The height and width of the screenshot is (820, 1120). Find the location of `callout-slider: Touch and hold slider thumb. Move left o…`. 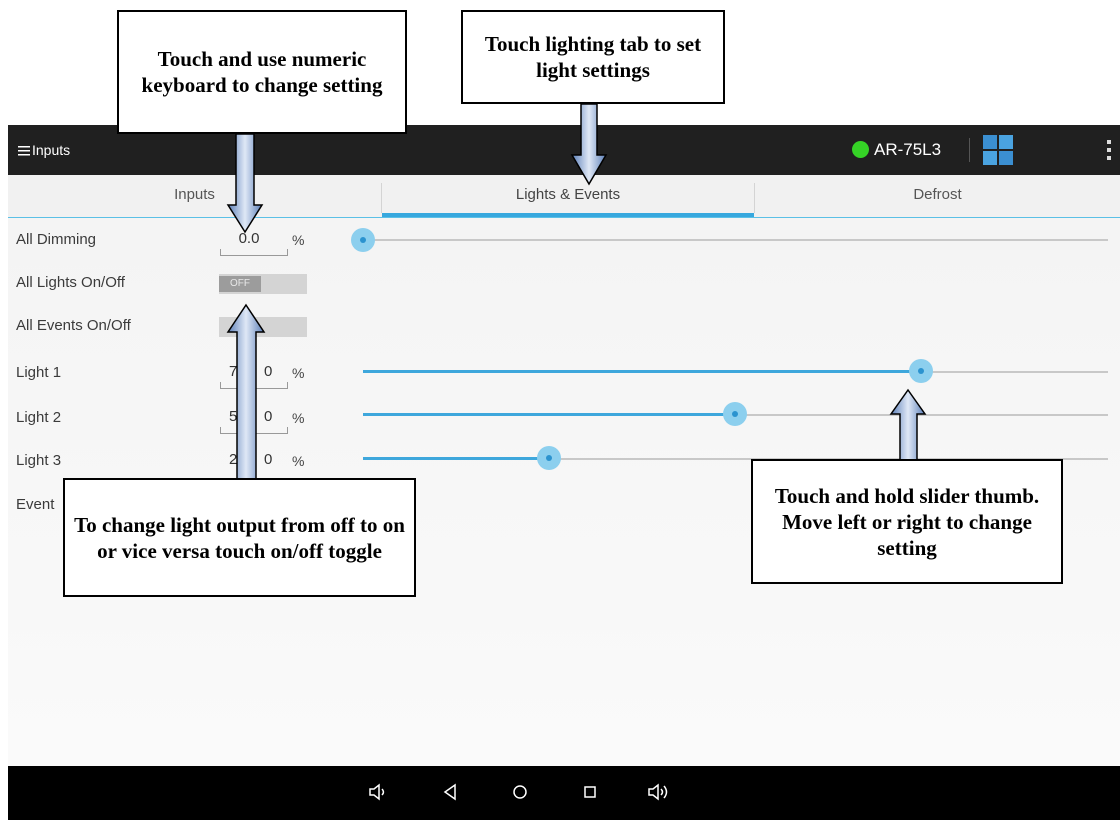

callout-slider: Touch and hold slider thumb. Move left o… is located at coordinates (907, 521).